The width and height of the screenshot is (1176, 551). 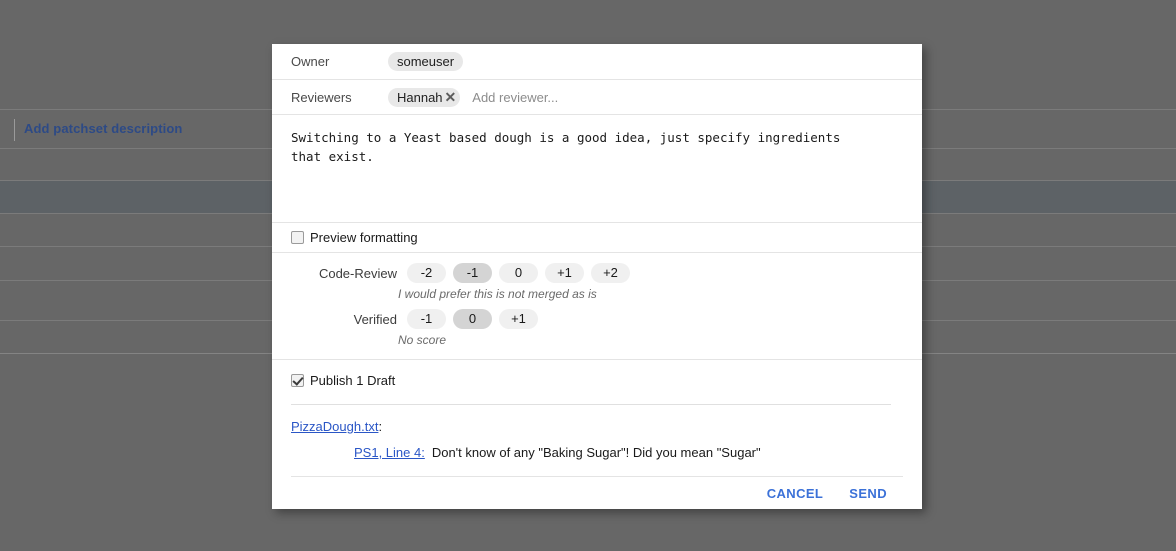 What do you see at coordinates (597, 174) in the screenshot?
I see `reply-message-textarea` at bounding box center [597, 174].